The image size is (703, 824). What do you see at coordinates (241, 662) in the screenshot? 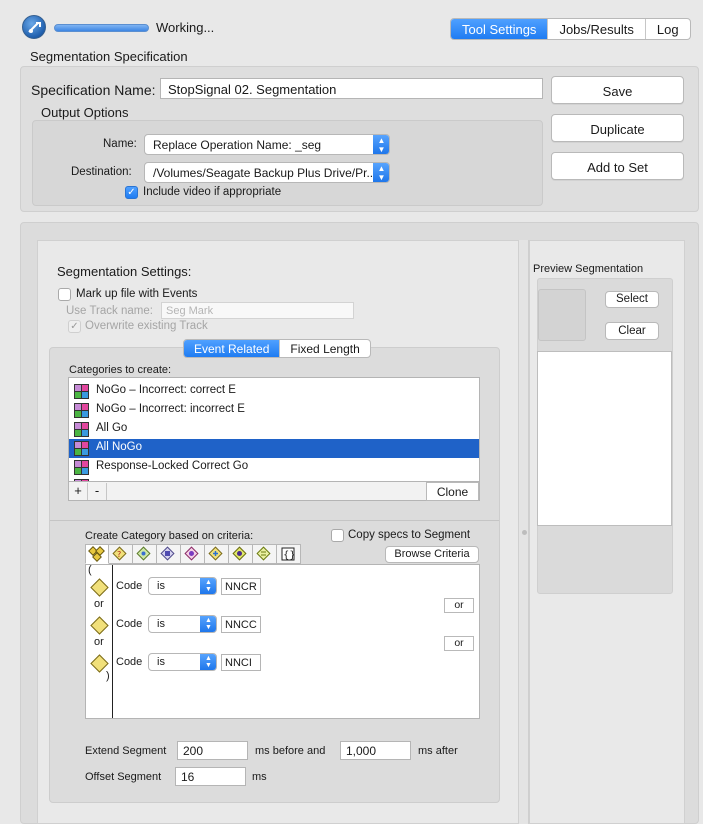
I see `criterion-value: NNCI` at bounding box center [241, 662].